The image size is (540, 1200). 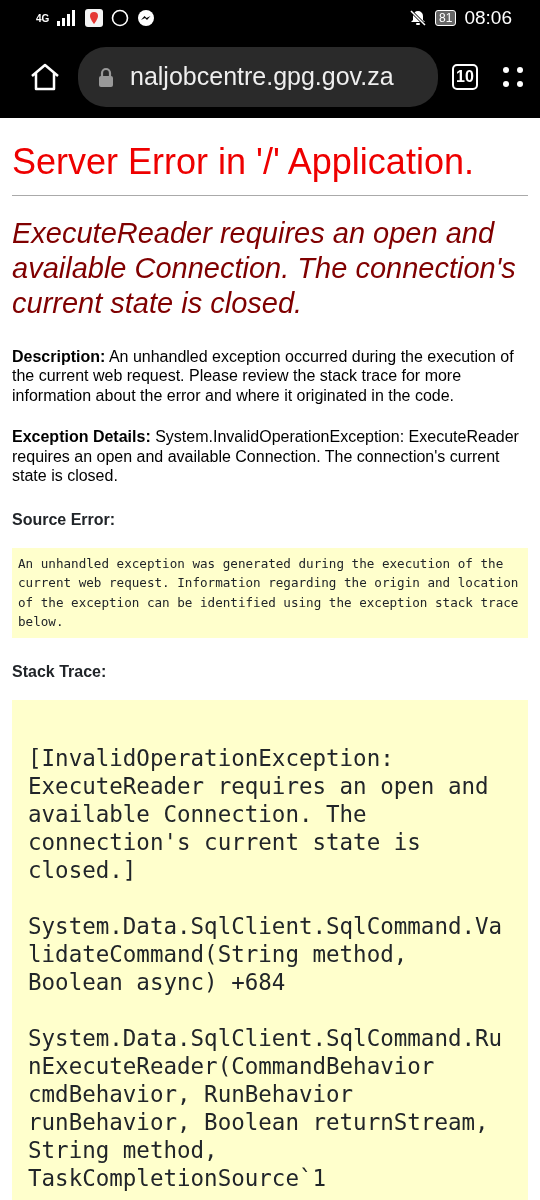 I want to click on section-label: Stack Trace:, so click(x=60, y=671).